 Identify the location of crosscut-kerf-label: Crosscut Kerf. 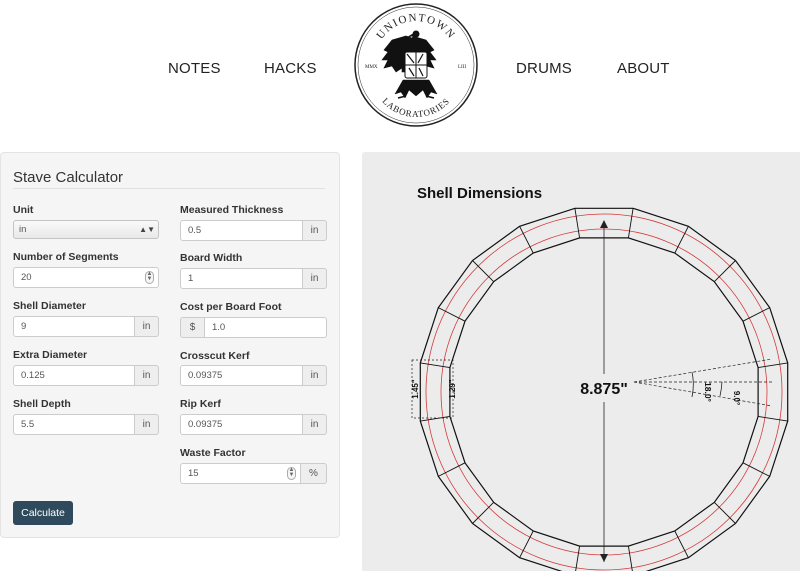
(215, 356).